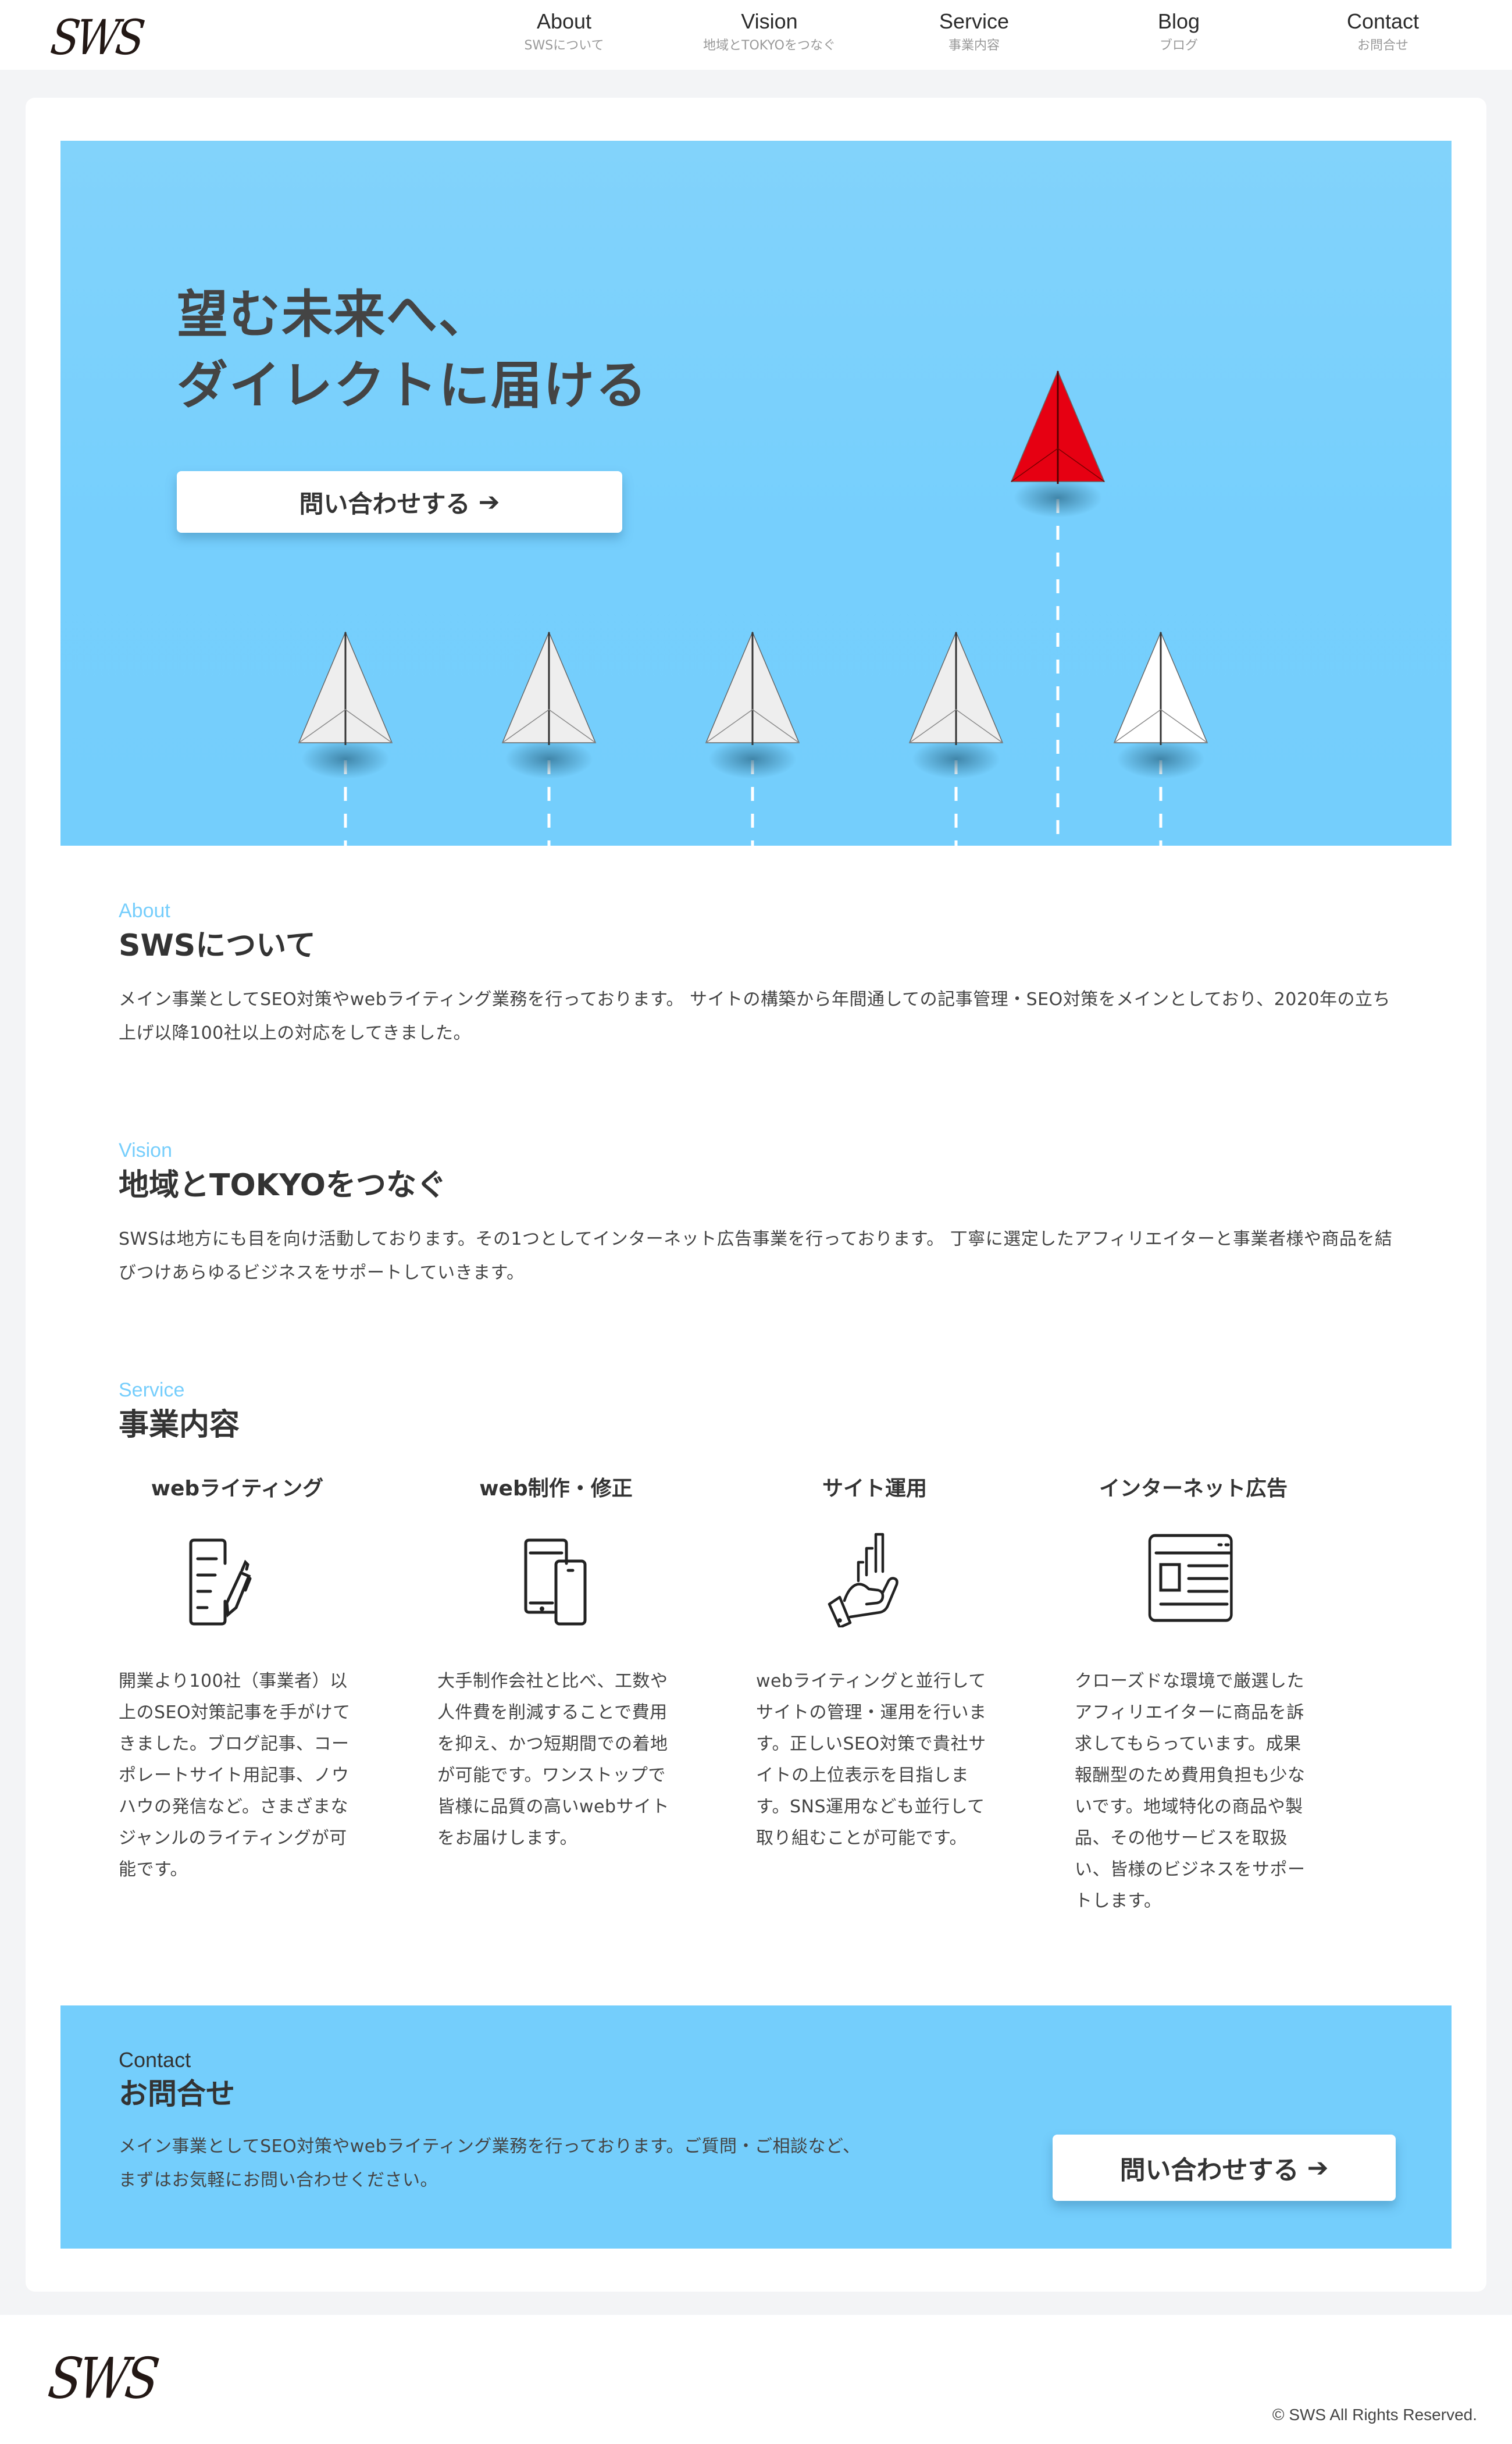 This screenshot has width=1512, height=2444. I want to click on site-footer: SWS © SWS All Rights Reserved., so click(756, 2379).